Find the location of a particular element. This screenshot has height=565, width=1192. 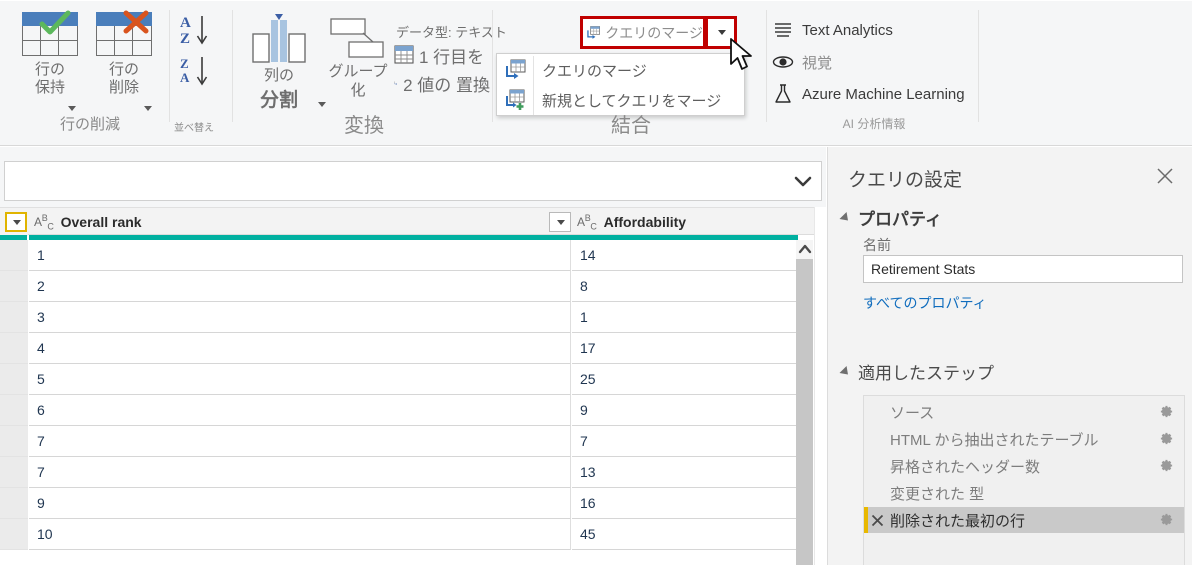

grid-vertical-scrollbar is located at coordinates (804, 402).